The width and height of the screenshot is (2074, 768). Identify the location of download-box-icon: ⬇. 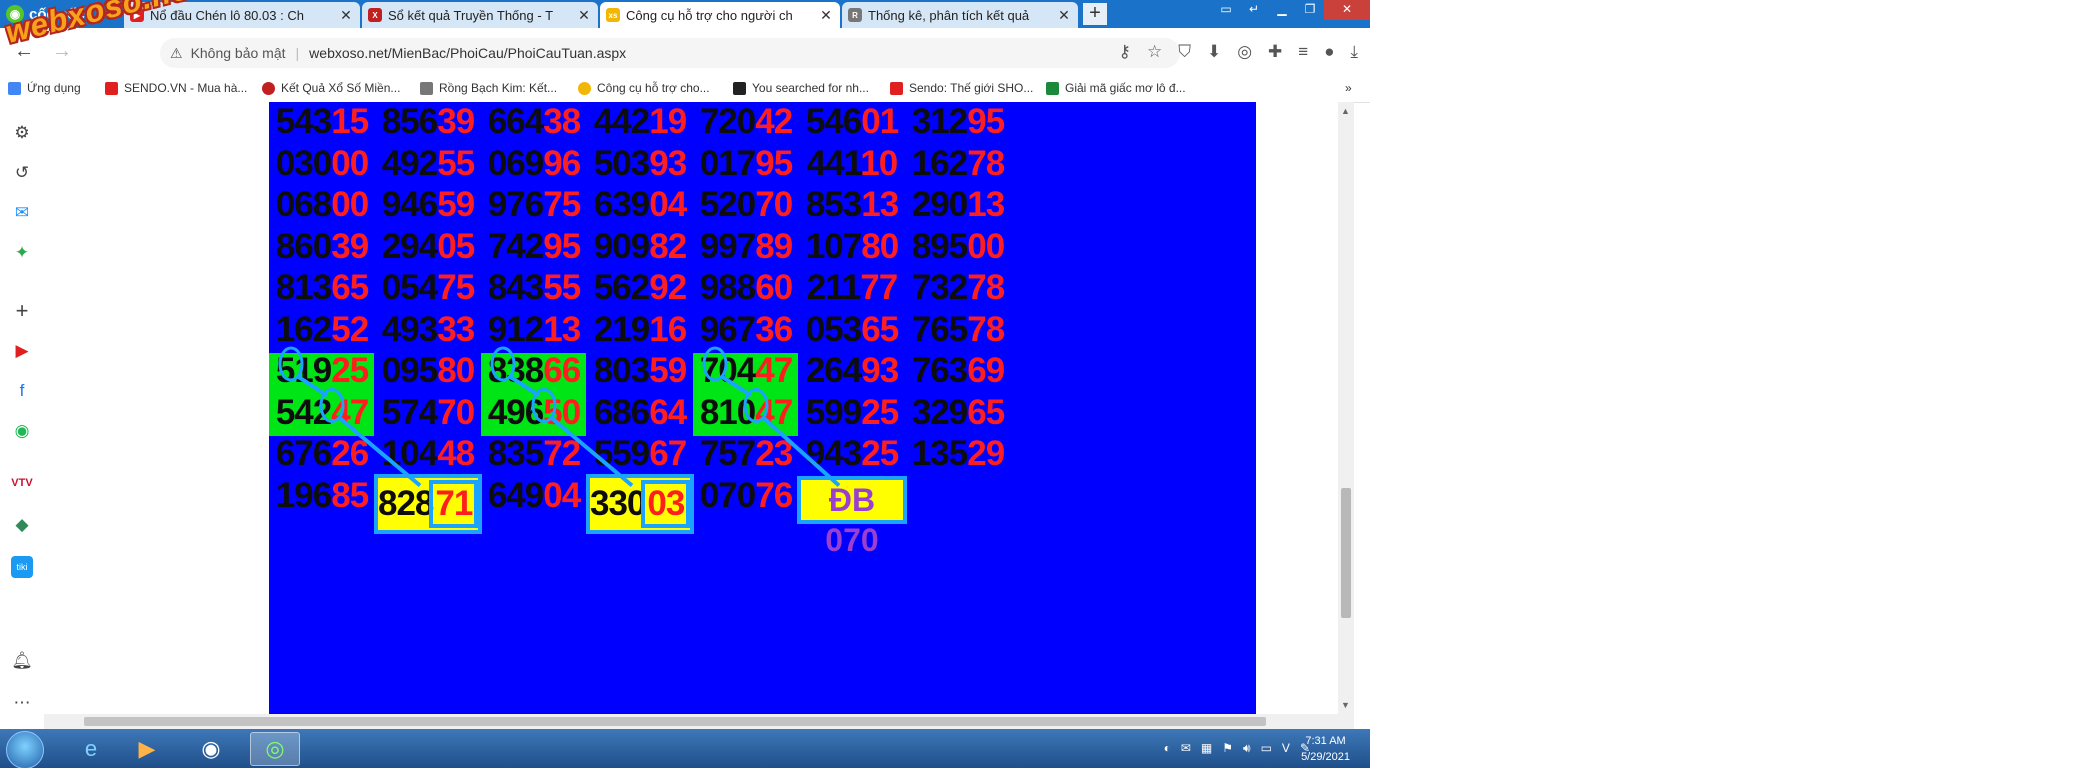
(1214, 52).